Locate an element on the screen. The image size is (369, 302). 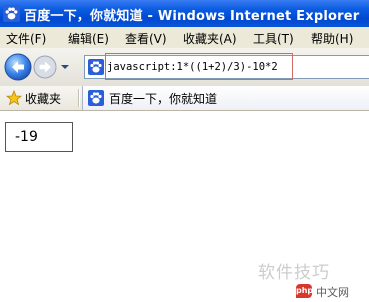
toolbar-divider is located at coordinates (79, 98).